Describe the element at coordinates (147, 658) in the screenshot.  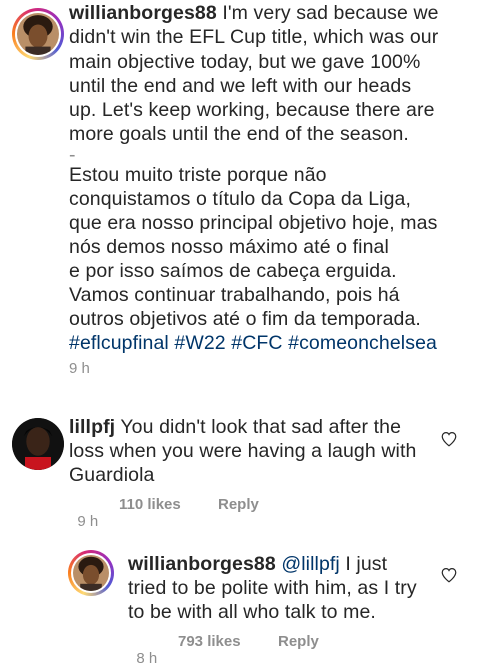
I see `reply-timestamp: 8 h` at that location.